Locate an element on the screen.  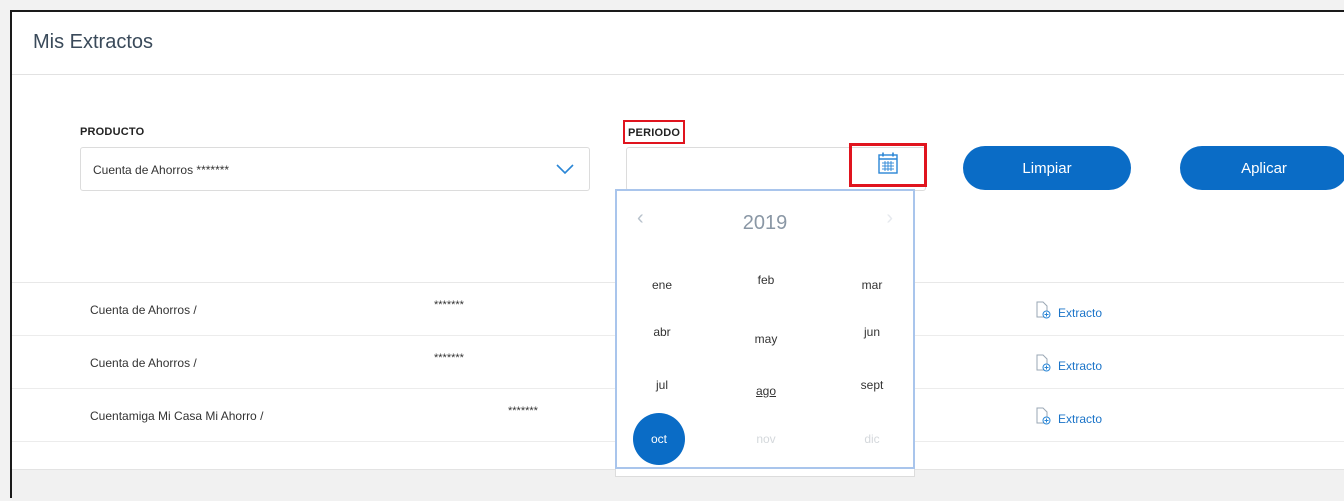
page-title: Mis Extractos is located at coordinates (93, 42).